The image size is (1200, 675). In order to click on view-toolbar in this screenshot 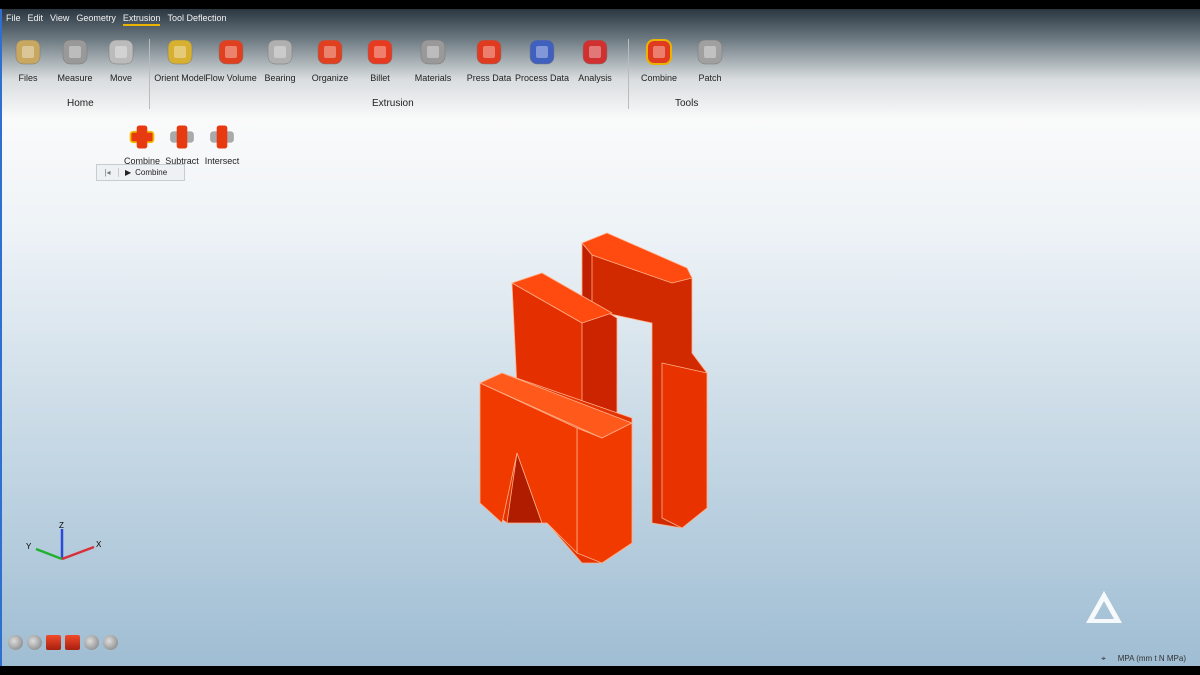, I will do `click(63, 642)`.